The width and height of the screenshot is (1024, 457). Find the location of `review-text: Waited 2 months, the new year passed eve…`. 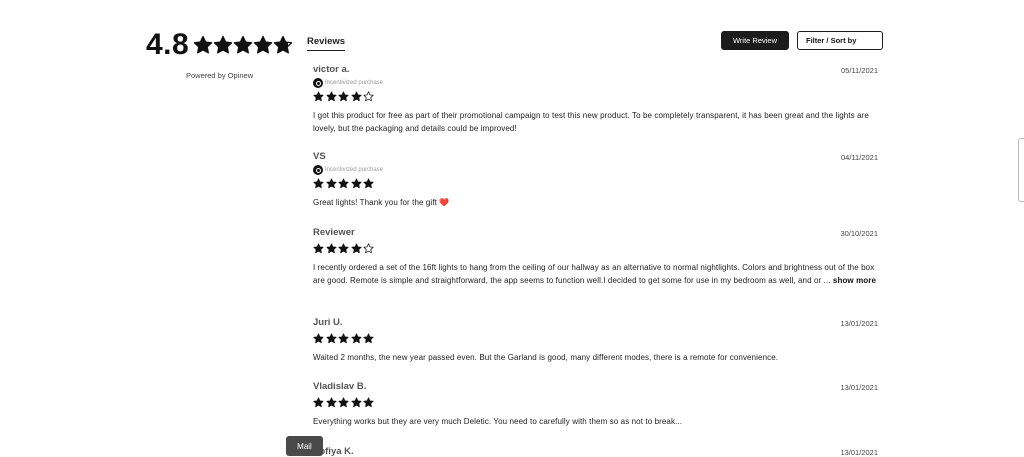

review-text: Waited 2 months, the new year passed eve… is located at coordinates (546, 357).